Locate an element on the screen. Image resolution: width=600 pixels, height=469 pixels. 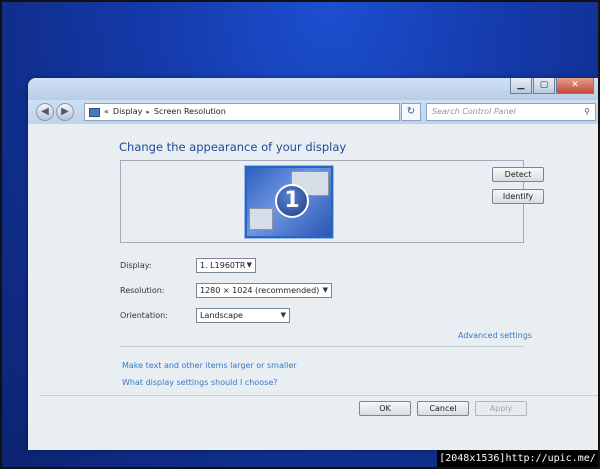
close-button: ✕ is located at coordinates (575, 86).